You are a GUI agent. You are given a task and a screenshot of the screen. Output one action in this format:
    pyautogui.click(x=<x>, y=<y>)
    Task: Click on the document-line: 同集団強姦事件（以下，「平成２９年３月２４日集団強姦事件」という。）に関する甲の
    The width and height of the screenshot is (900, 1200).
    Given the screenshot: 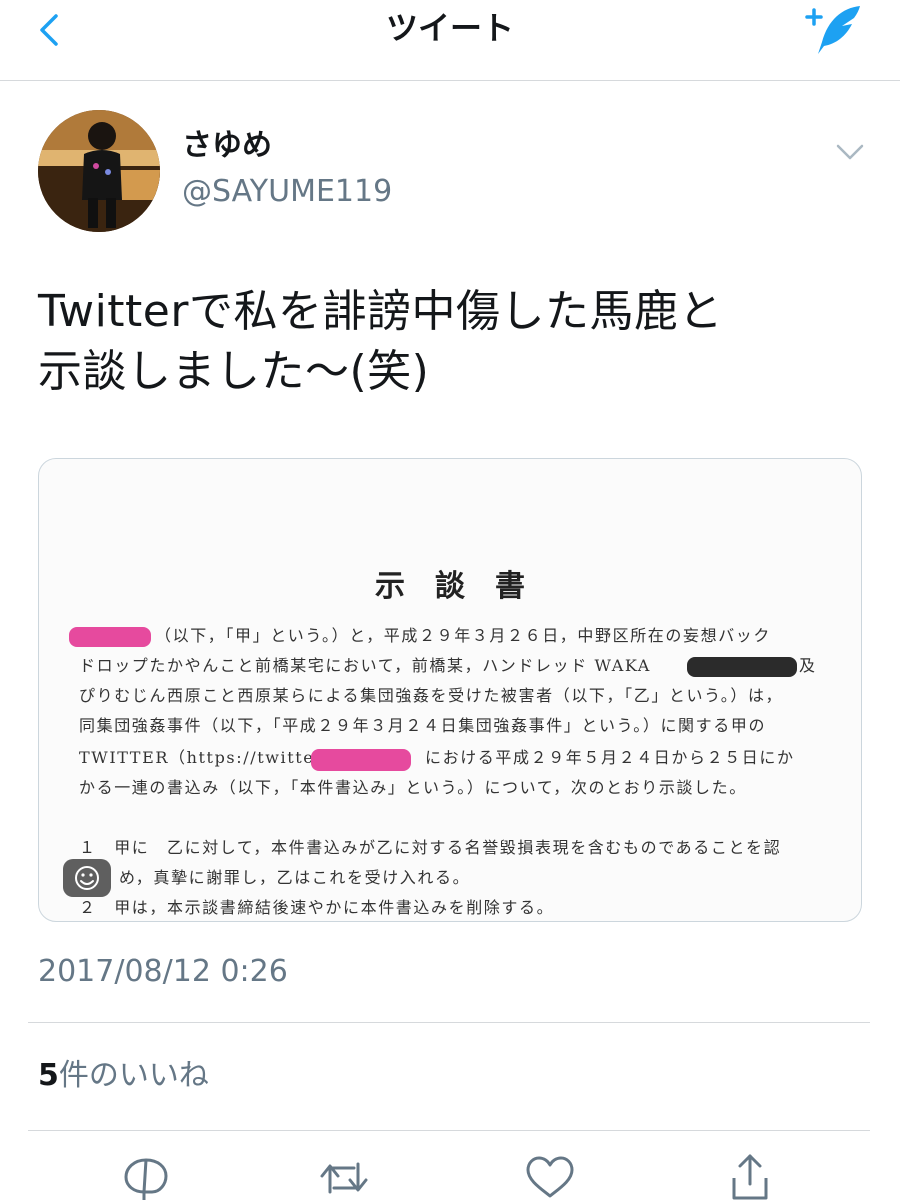 What is the action you would take?
    pyautogui.click(x=423, y=725)
    